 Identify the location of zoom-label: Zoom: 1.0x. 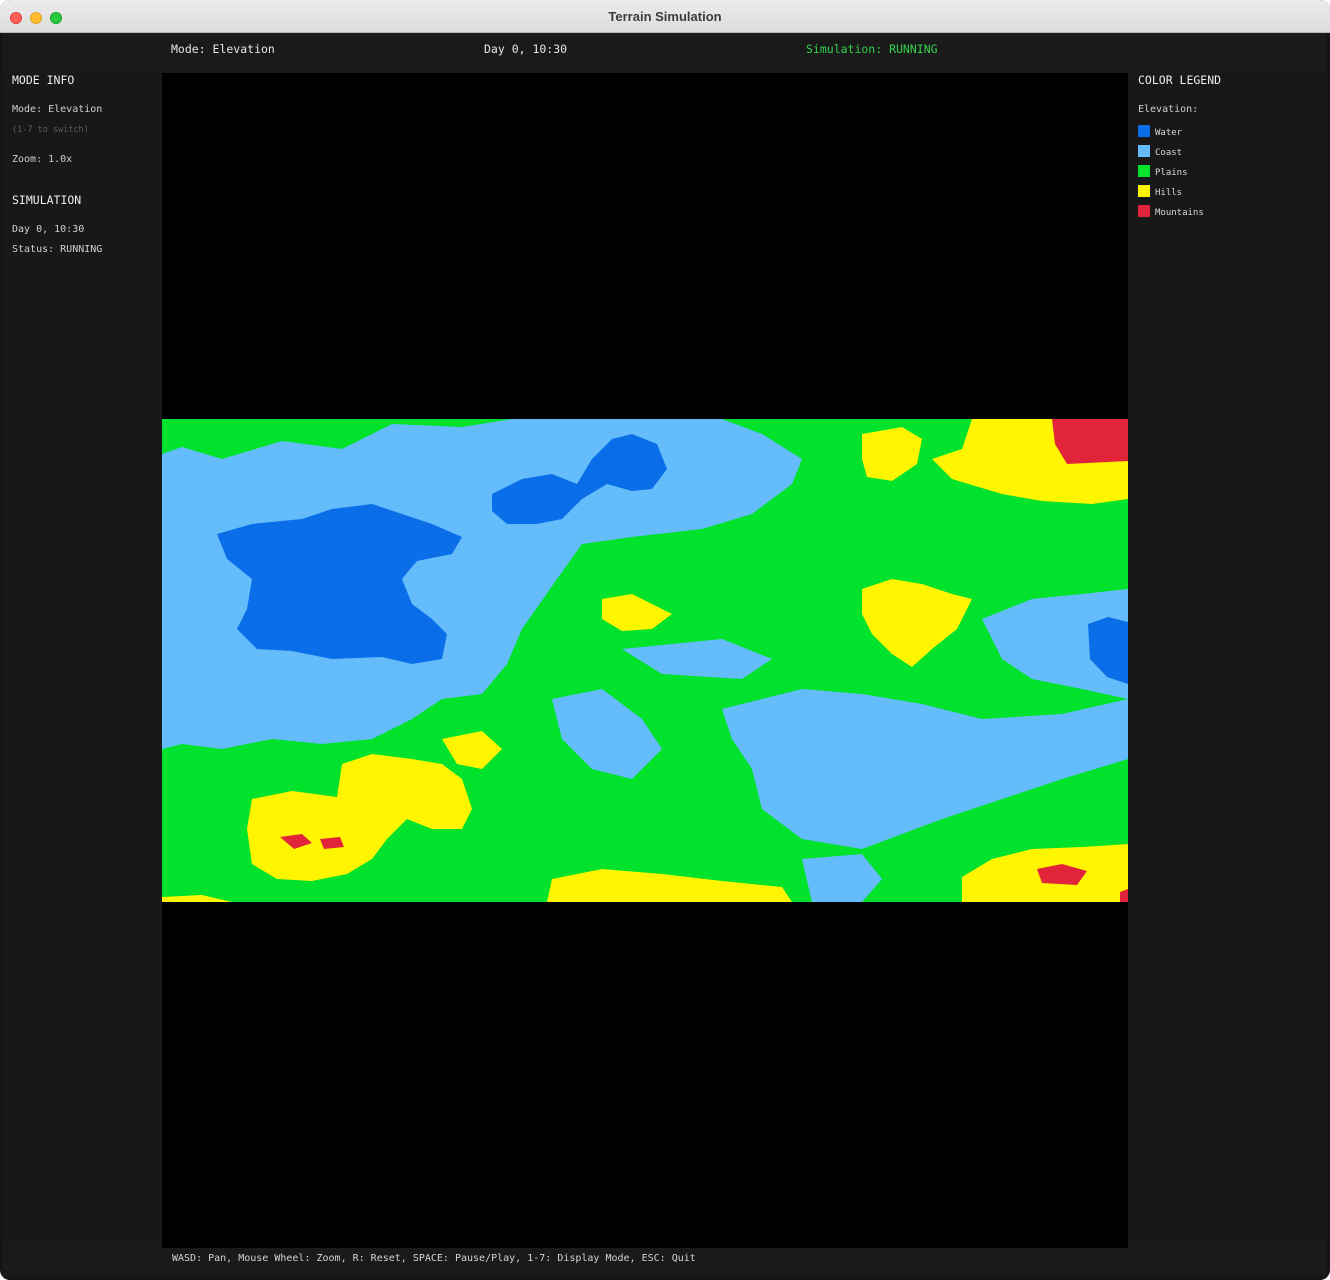
(42, 159).